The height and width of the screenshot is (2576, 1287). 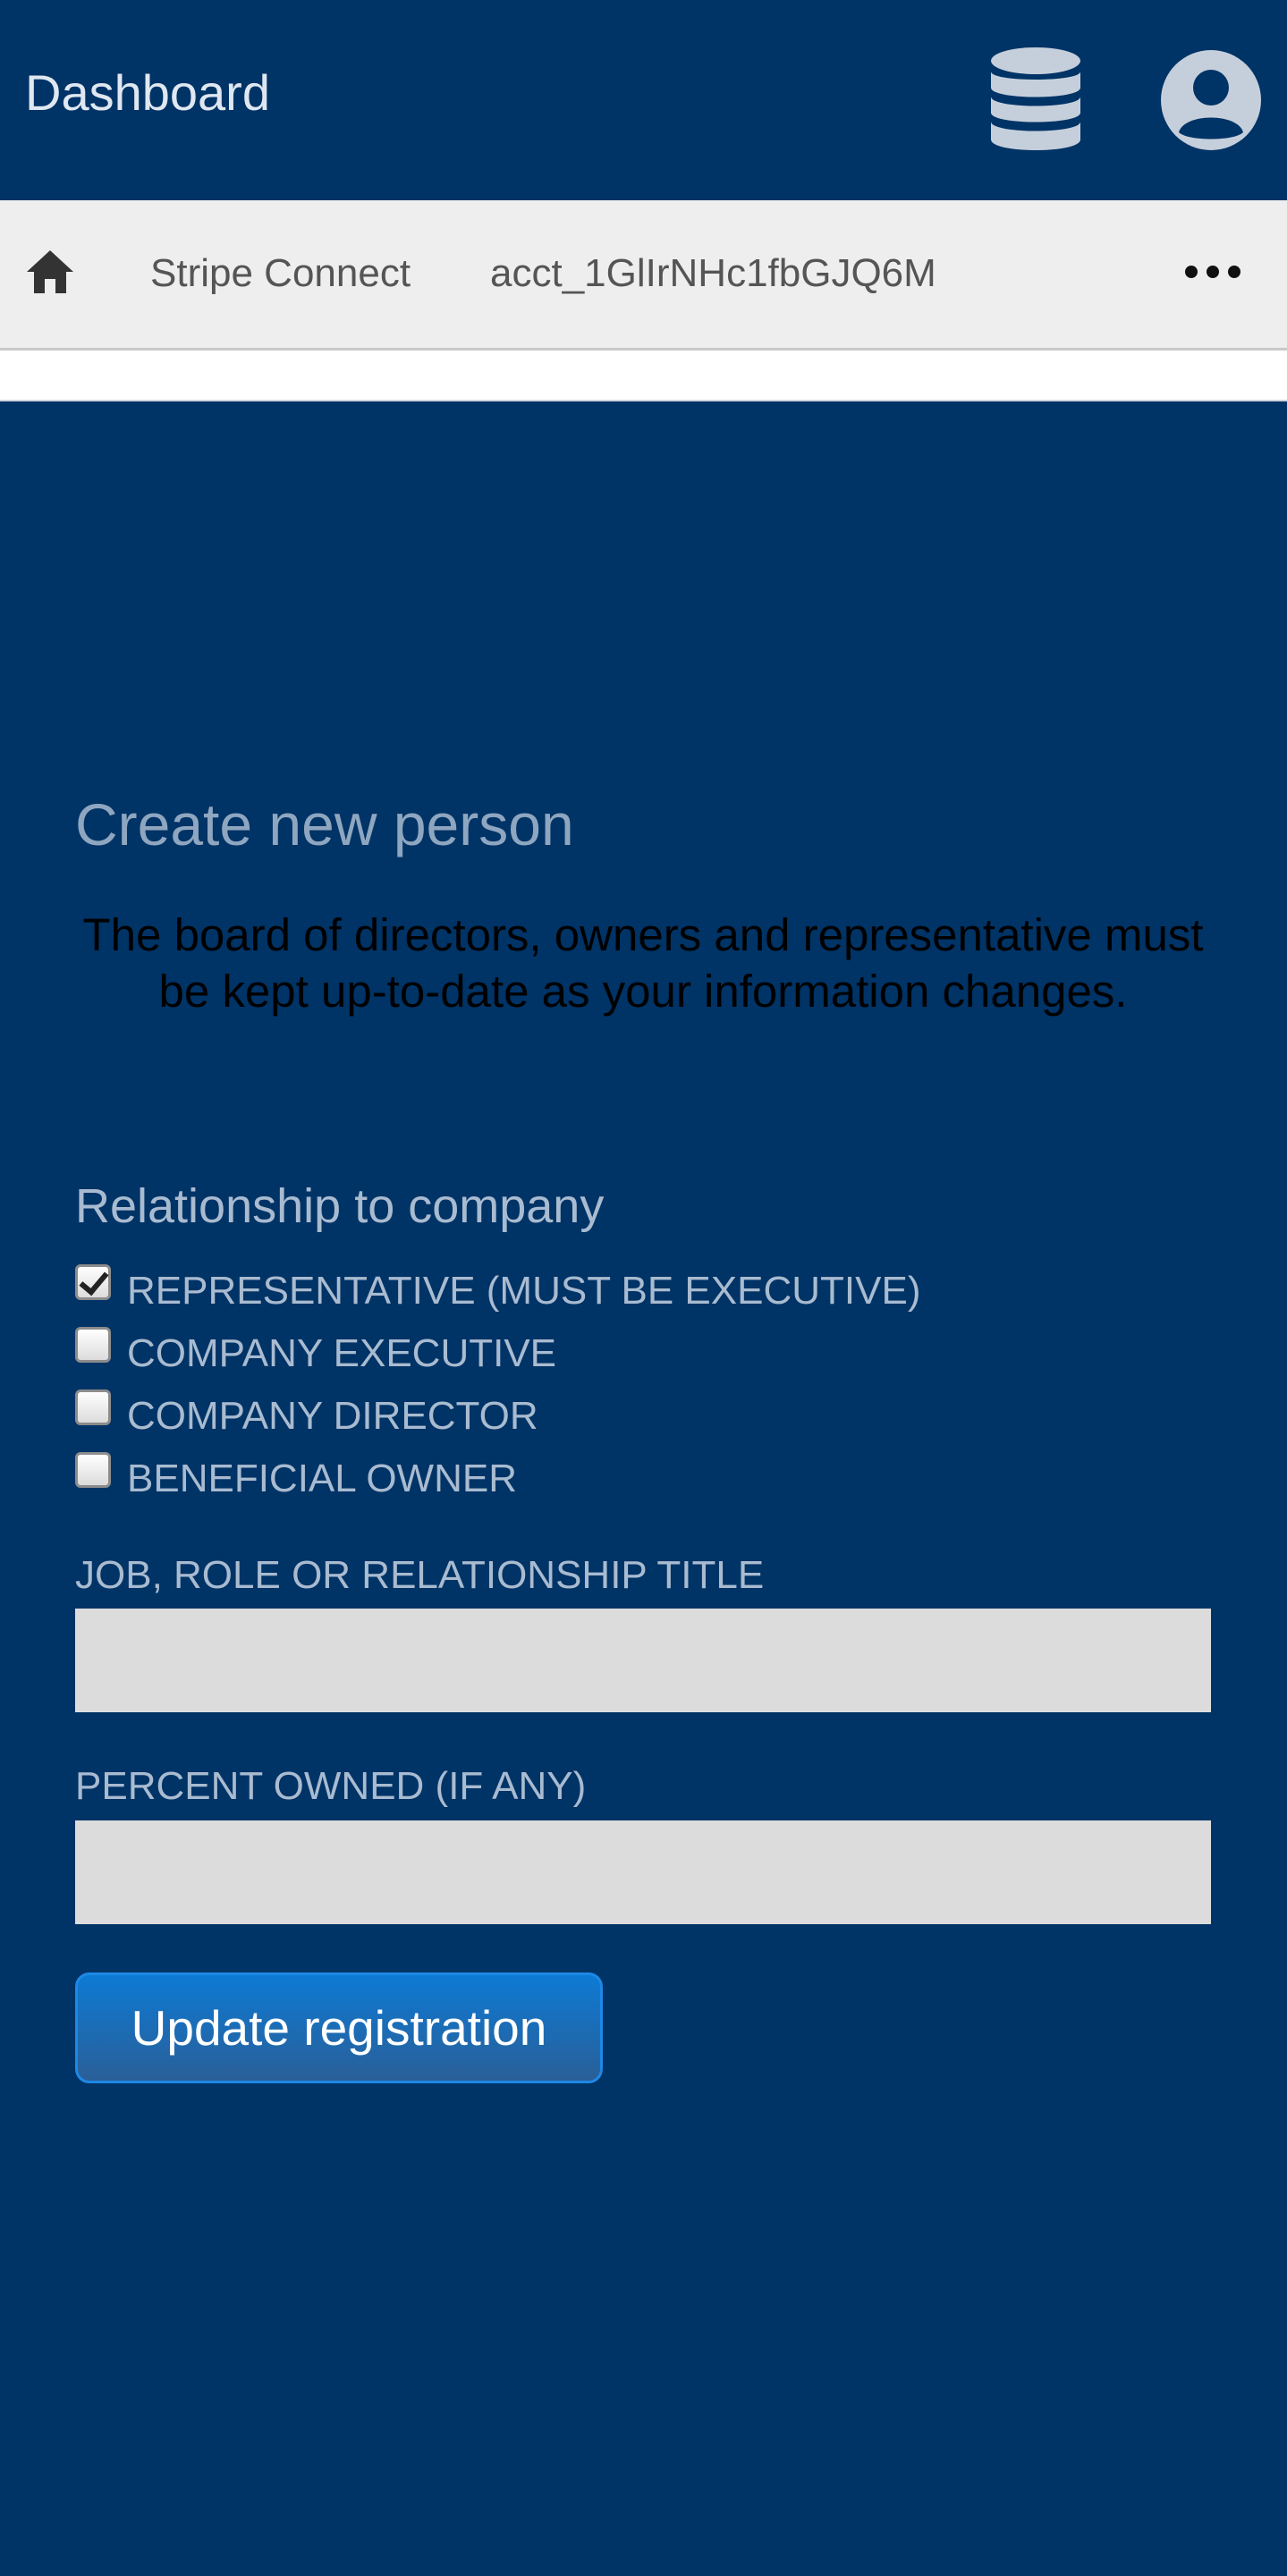 What do you see at coordinates (93, 1470) in the screenshot?
I see `beneficial-owner-checkbox` at bounding box center [93, 1470].